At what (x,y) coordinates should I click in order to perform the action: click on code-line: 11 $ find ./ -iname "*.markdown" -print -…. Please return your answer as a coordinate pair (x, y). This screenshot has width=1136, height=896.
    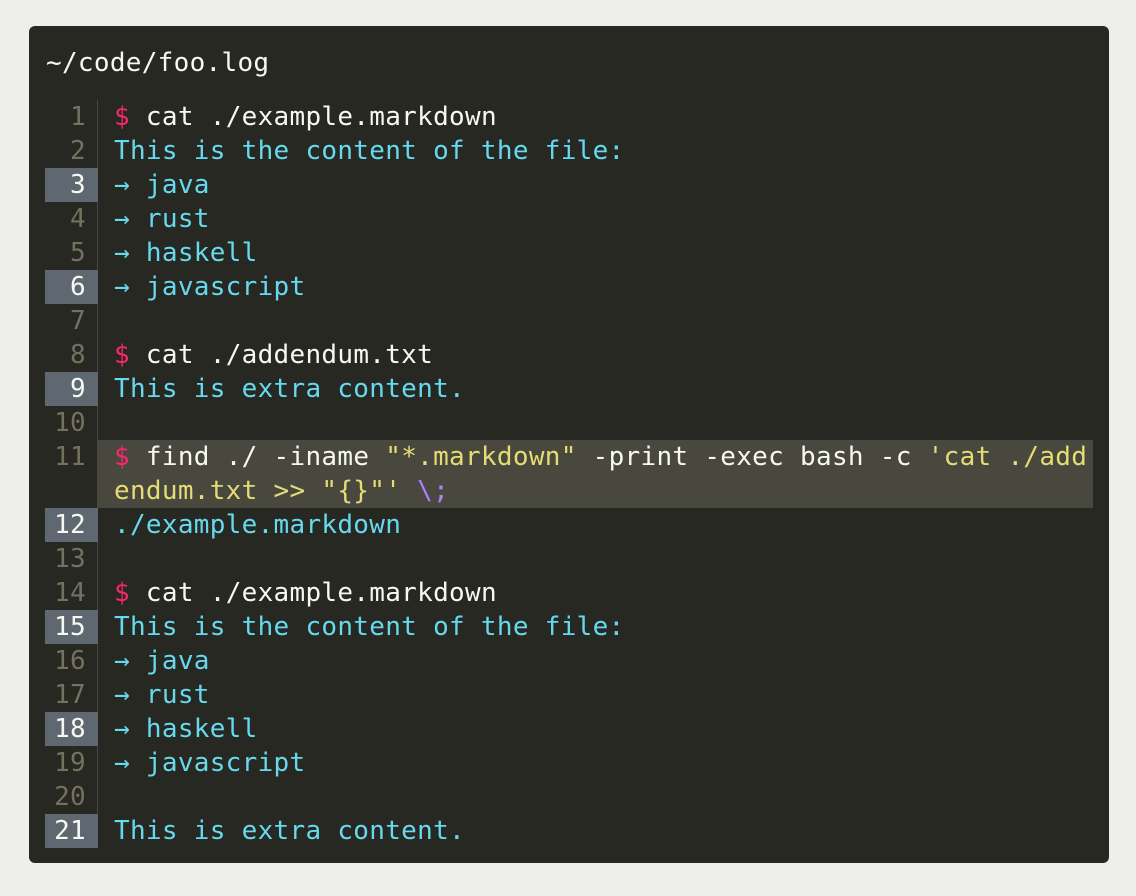
    Looking at the image, I should click on (569, 474).